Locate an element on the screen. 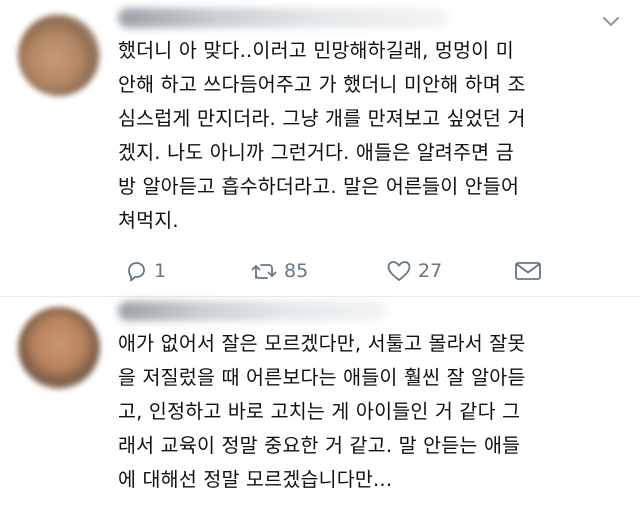  chevron-down-icon is located at coordinates (611, 22).